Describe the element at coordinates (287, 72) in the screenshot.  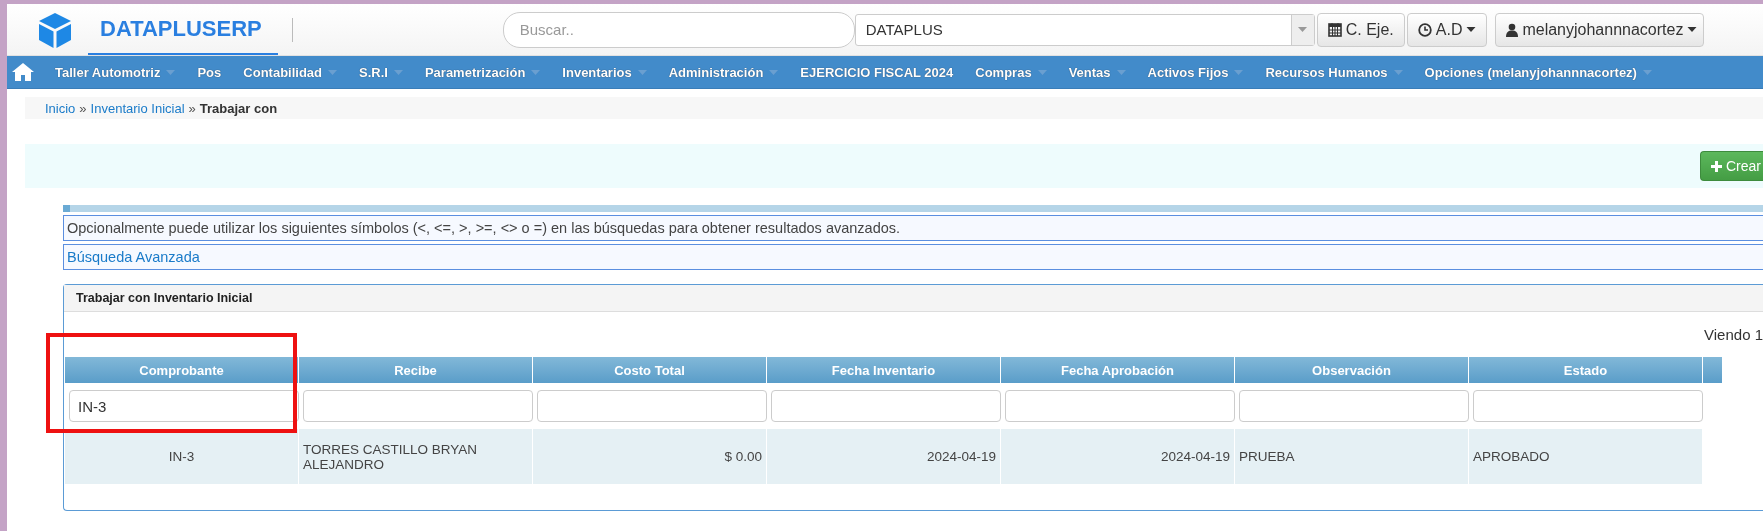
I see `menu-item: Contabilidad` at that location.